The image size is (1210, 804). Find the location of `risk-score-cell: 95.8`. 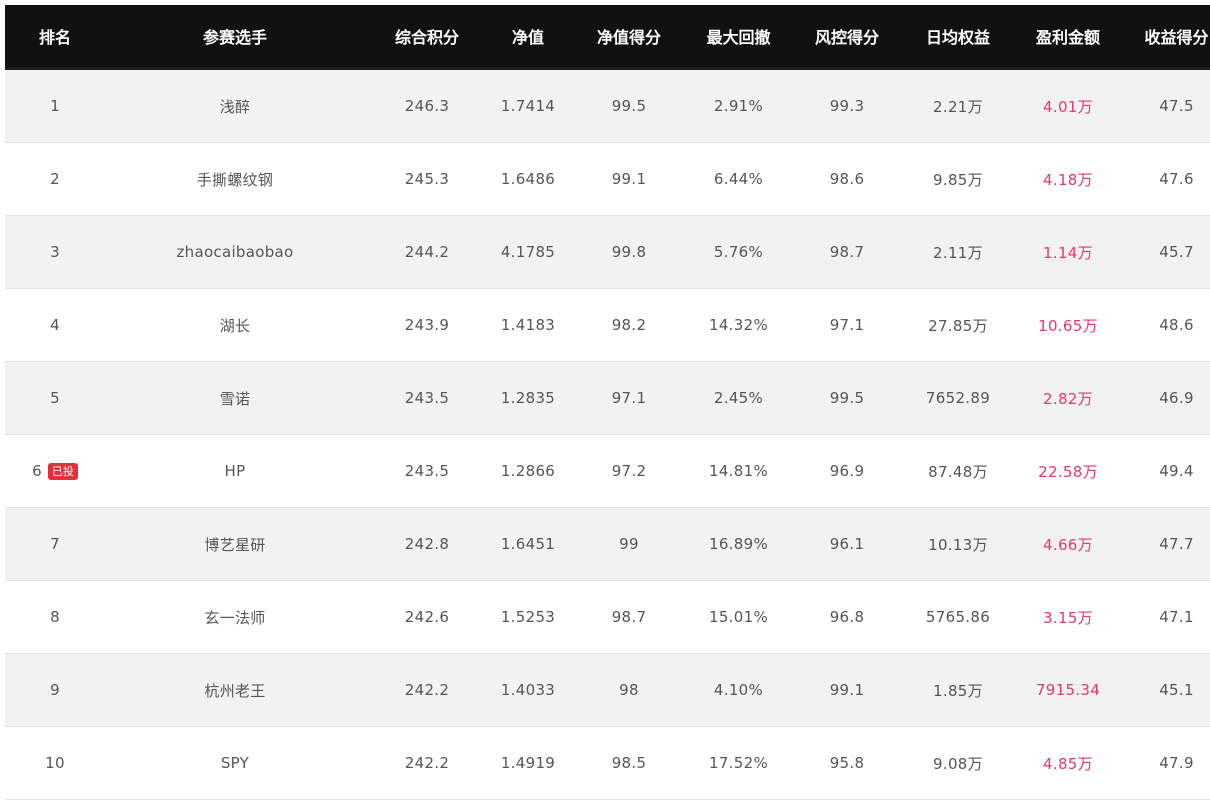

risk-score-cell: 95.8 is located at coordinates (847, 763).